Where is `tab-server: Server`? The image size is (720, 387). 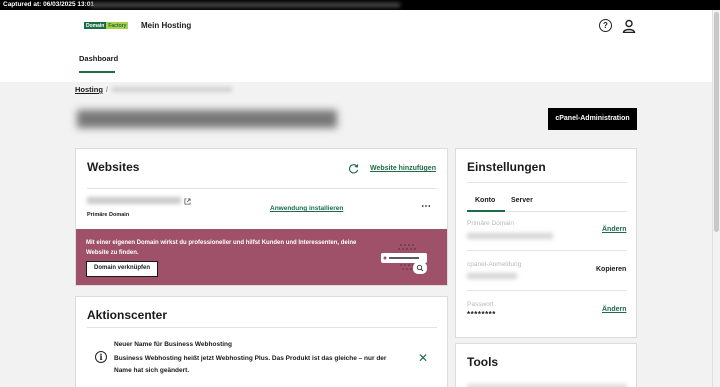 tab-server: Server is located at coordinates (522, 200).